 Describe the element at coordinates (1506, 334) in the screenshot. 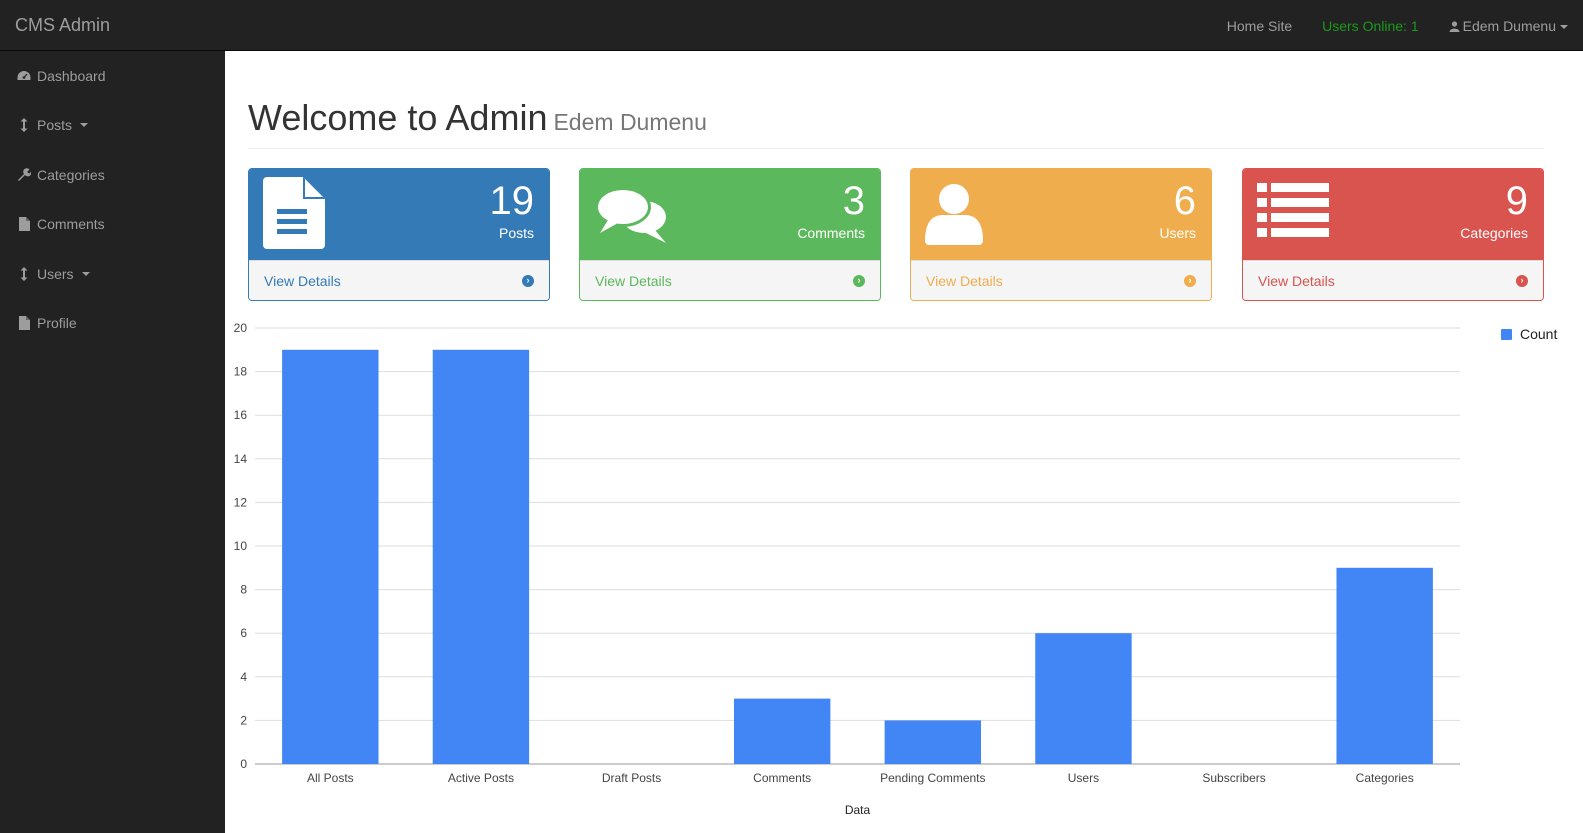

I see `legend-swatch` at that location.